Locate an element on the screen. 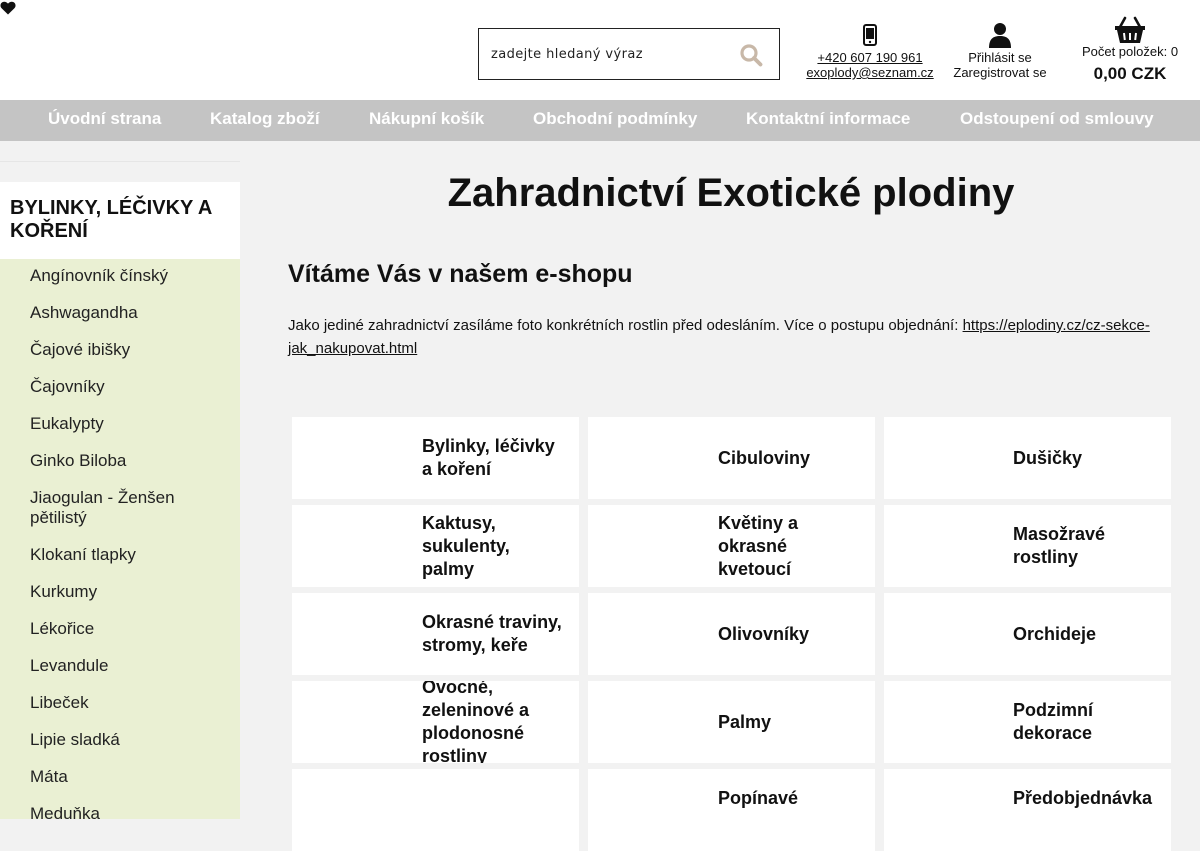 The height and width of the screenshot is (851, 1200). welcome-heading: Vítáme Vás v našem e-shopu is located at coordinates (460, 274).